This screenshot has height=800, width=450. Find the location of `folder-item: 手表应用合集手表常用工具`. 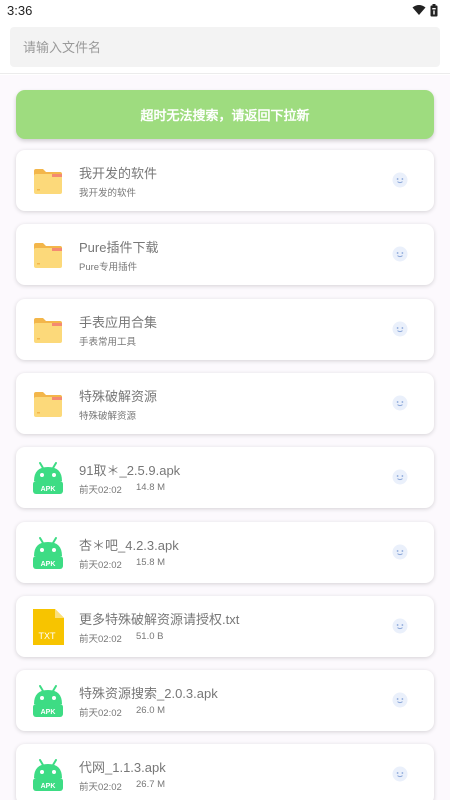

folder-item: 手表应用合集手表常用工具 is located at coordinates (225, 329).